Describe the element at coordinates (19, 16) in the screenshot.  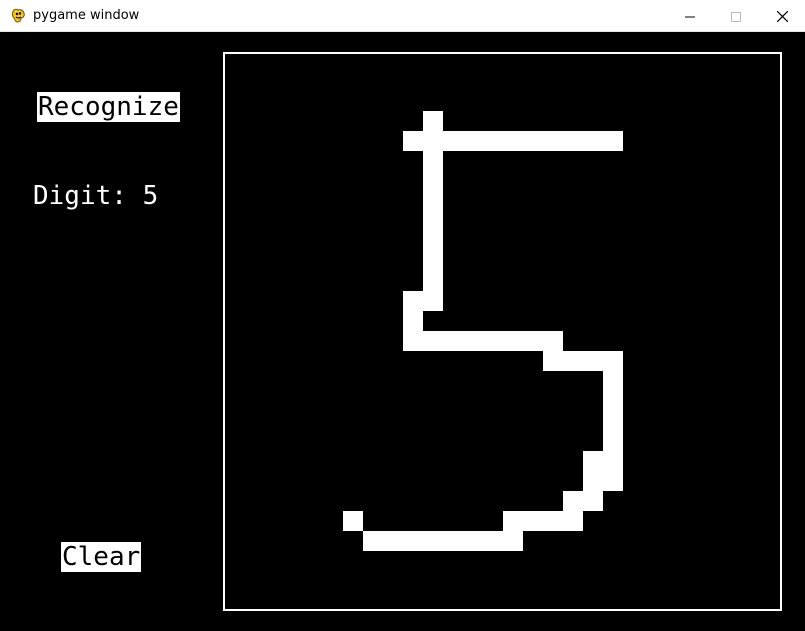
I see `pygame-snake-icon` at that location.